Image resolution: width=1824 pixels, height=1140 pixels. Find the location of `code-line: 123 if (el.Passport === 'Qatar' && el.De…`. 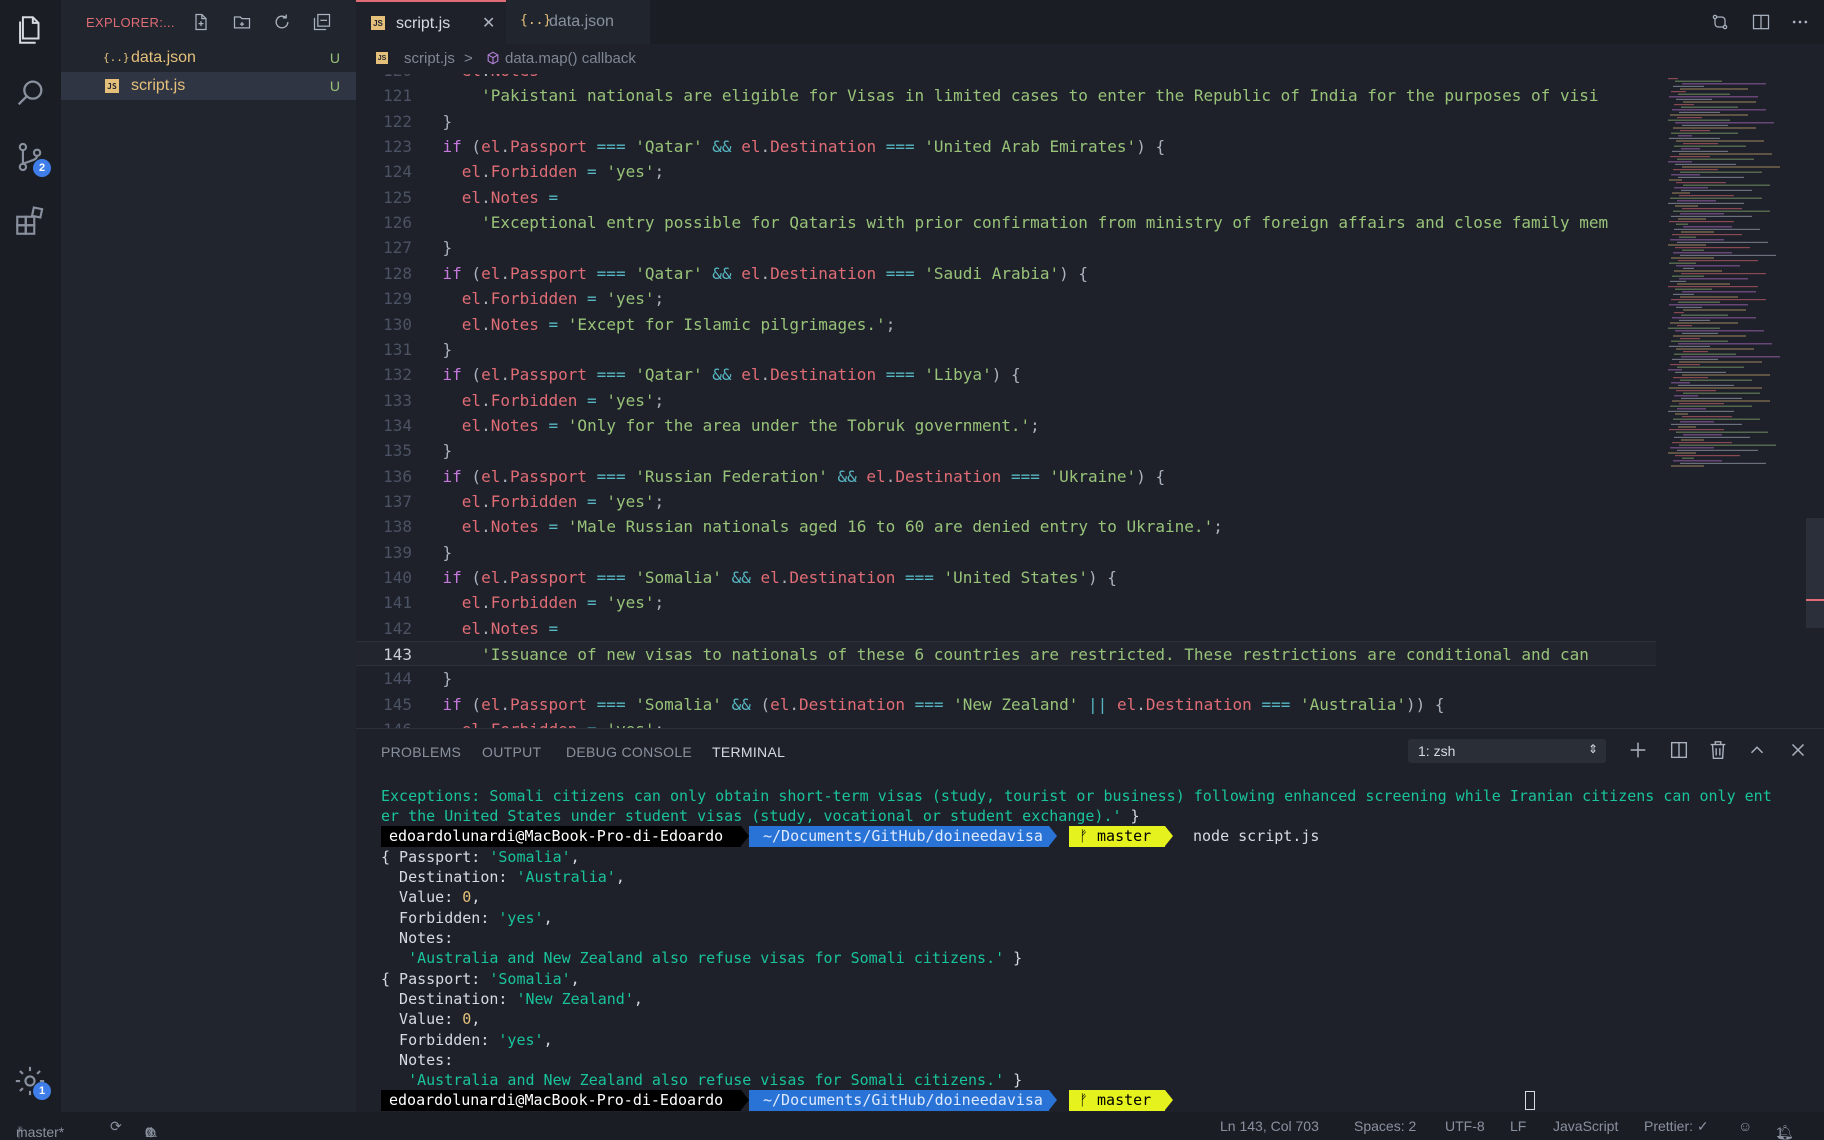

code-line: 123 if (el.Passport === 'Qatar' && el.De… is located at coordinates (1006, 146).